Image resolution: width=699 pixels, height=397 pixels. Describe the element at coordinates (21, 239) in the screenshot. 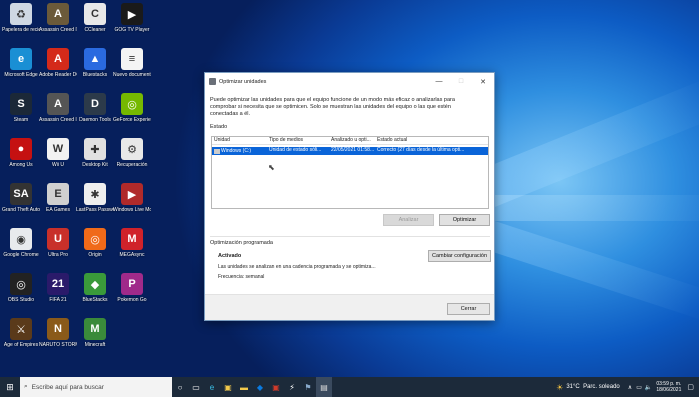

I see `app-icon: ◉` at that location.